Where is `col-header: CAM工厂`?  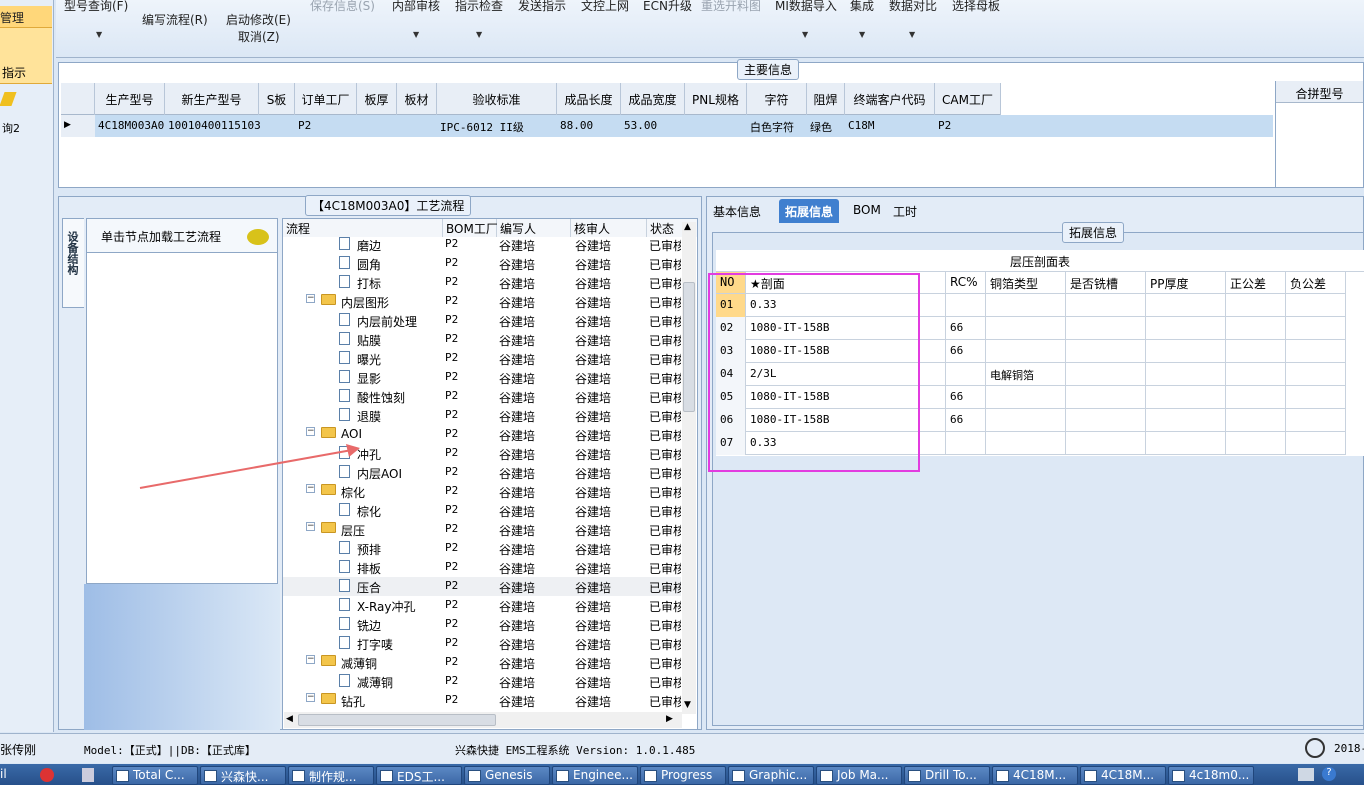
col-header: CAM工厂 is located at coordinates (968, 99).